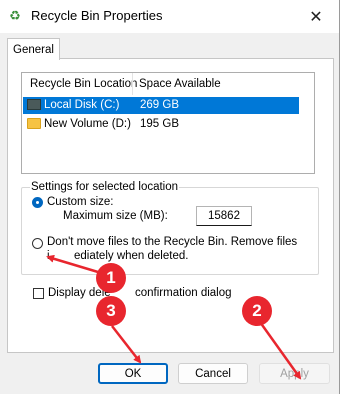 The image size is (340, 394). What do you see at coordinates (37, 202) in the screenshot?
I see `custom-size-radio` at bounding box center [37, 202].